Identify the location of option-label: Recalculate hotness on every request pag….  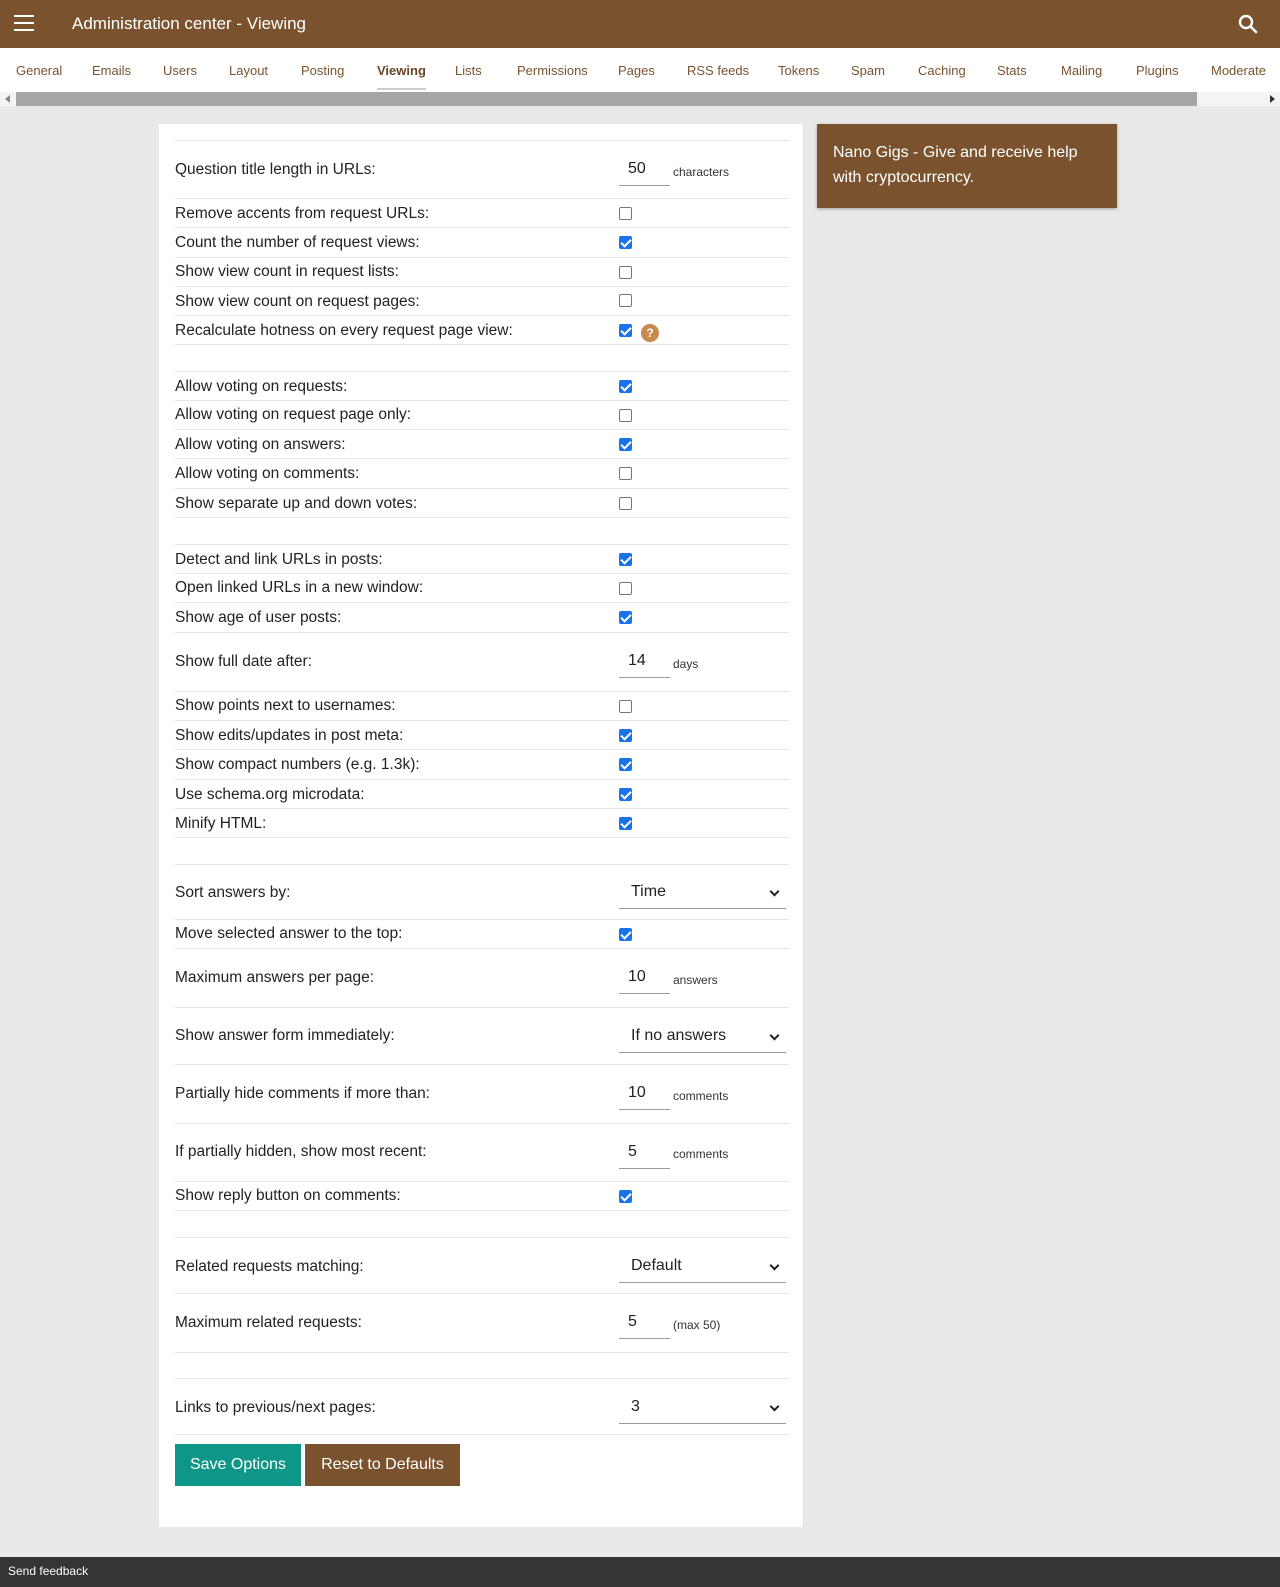
(344, 330).